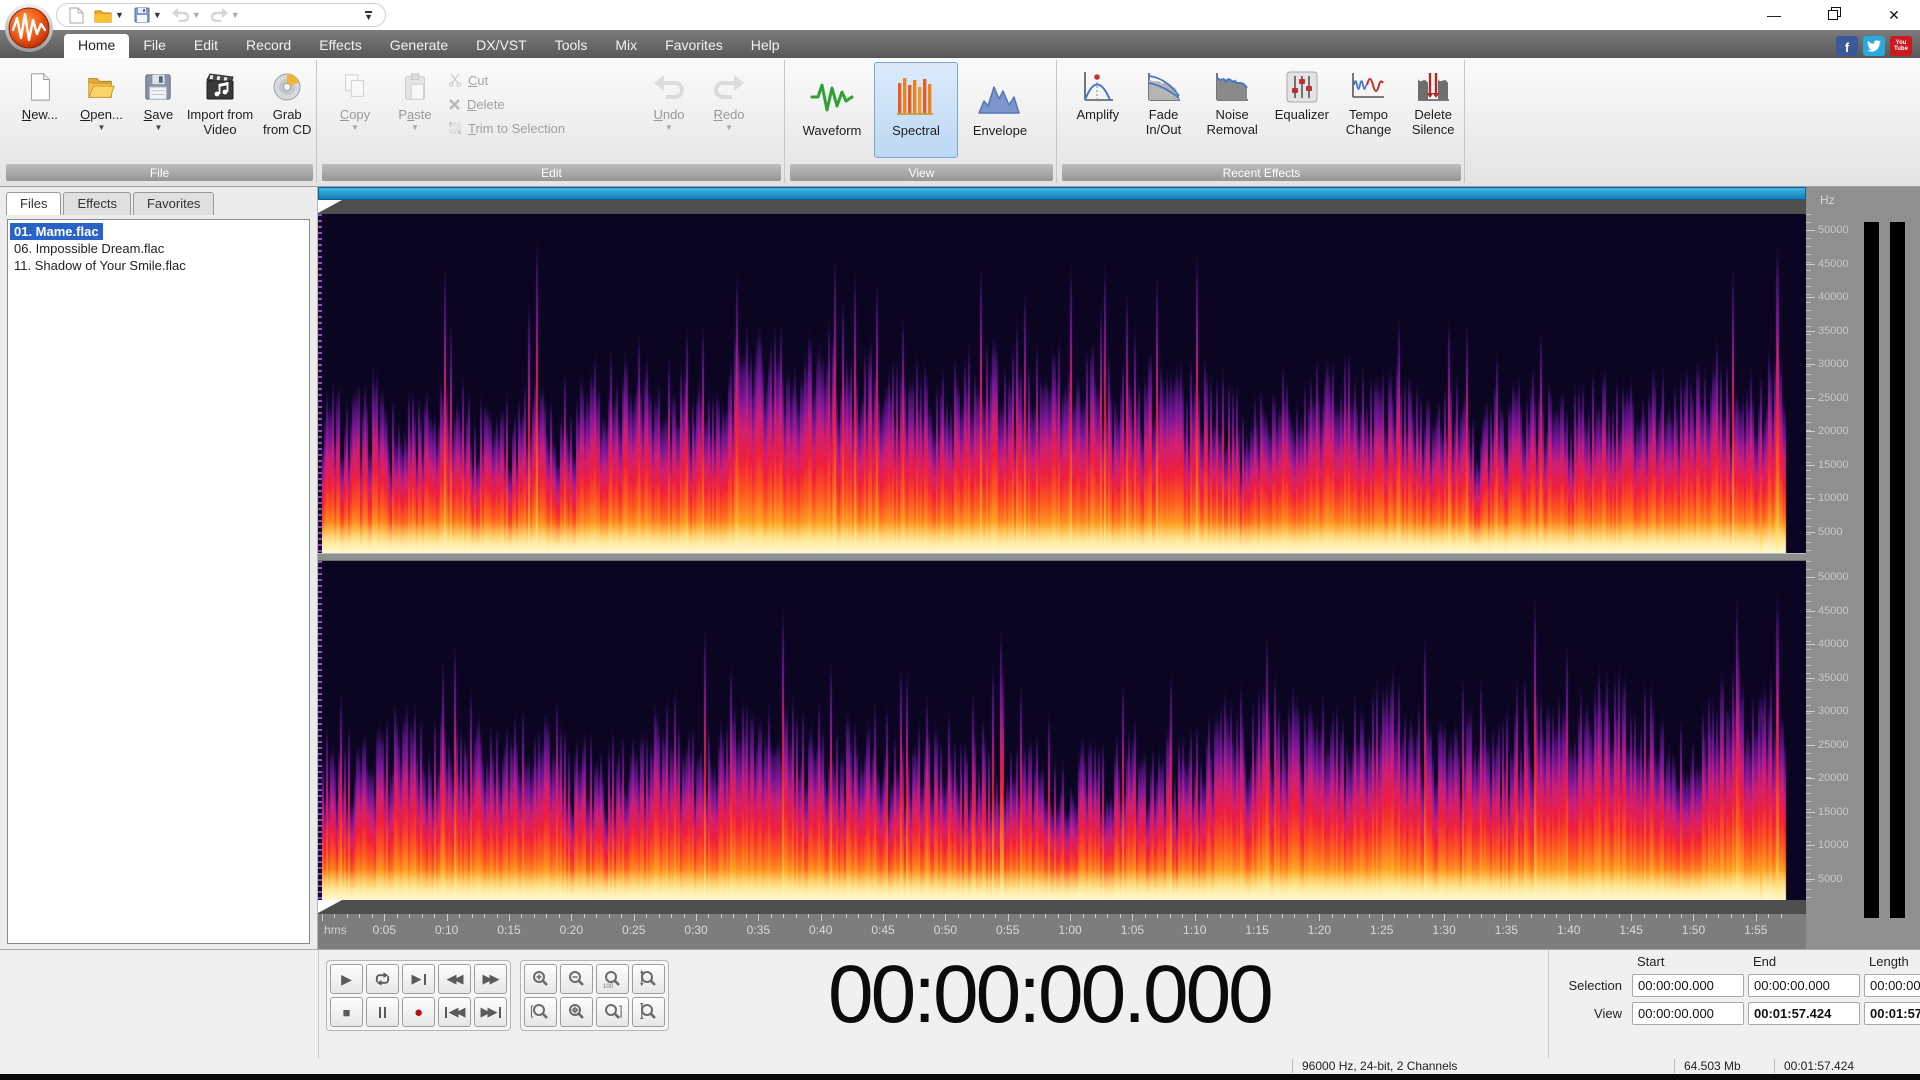  What do you see at coordinates (626, 46) in the screenshot?
I see `tab-mix: Mix` at bounding box center [626, 46].